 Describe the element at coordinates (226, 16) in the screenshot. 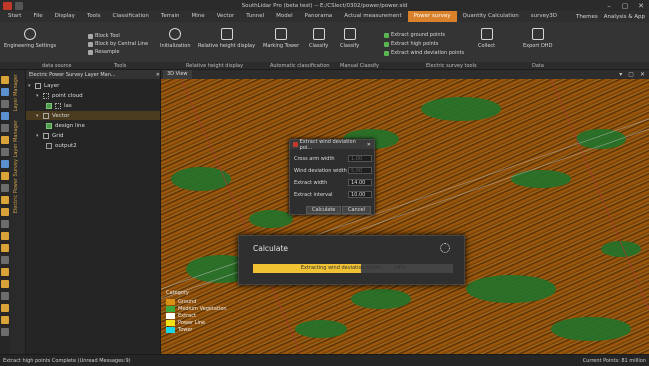

I see `tab-vector: Vector` at that location.